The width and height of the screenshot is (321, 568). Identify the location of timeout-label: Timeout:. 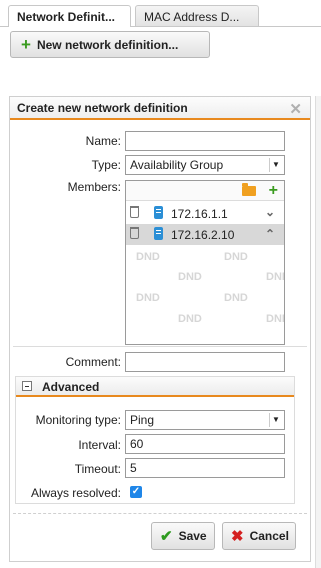
(97, 469).